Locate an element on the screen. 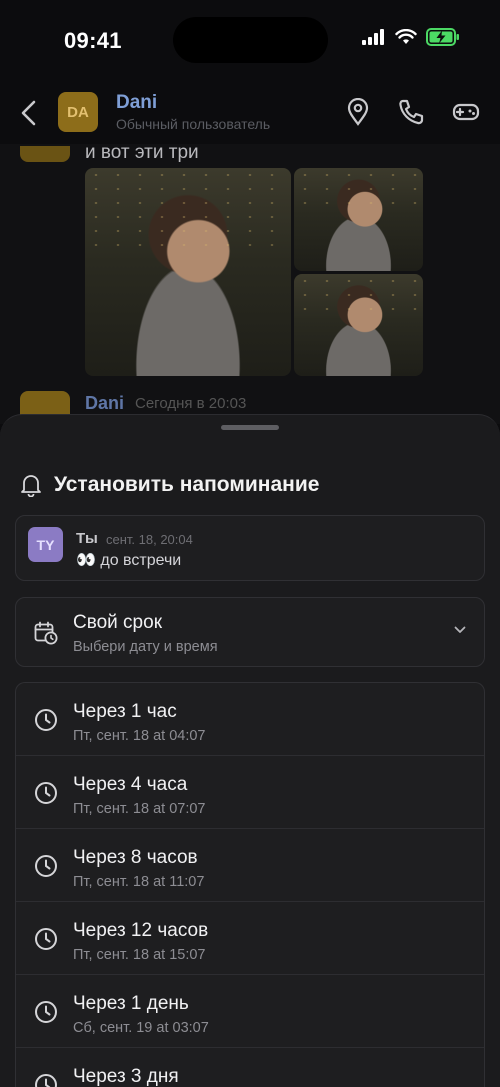 This screenshot has width=500, height=1087. sheet-header: Установить напоминание is located at coordinates (169, 485).